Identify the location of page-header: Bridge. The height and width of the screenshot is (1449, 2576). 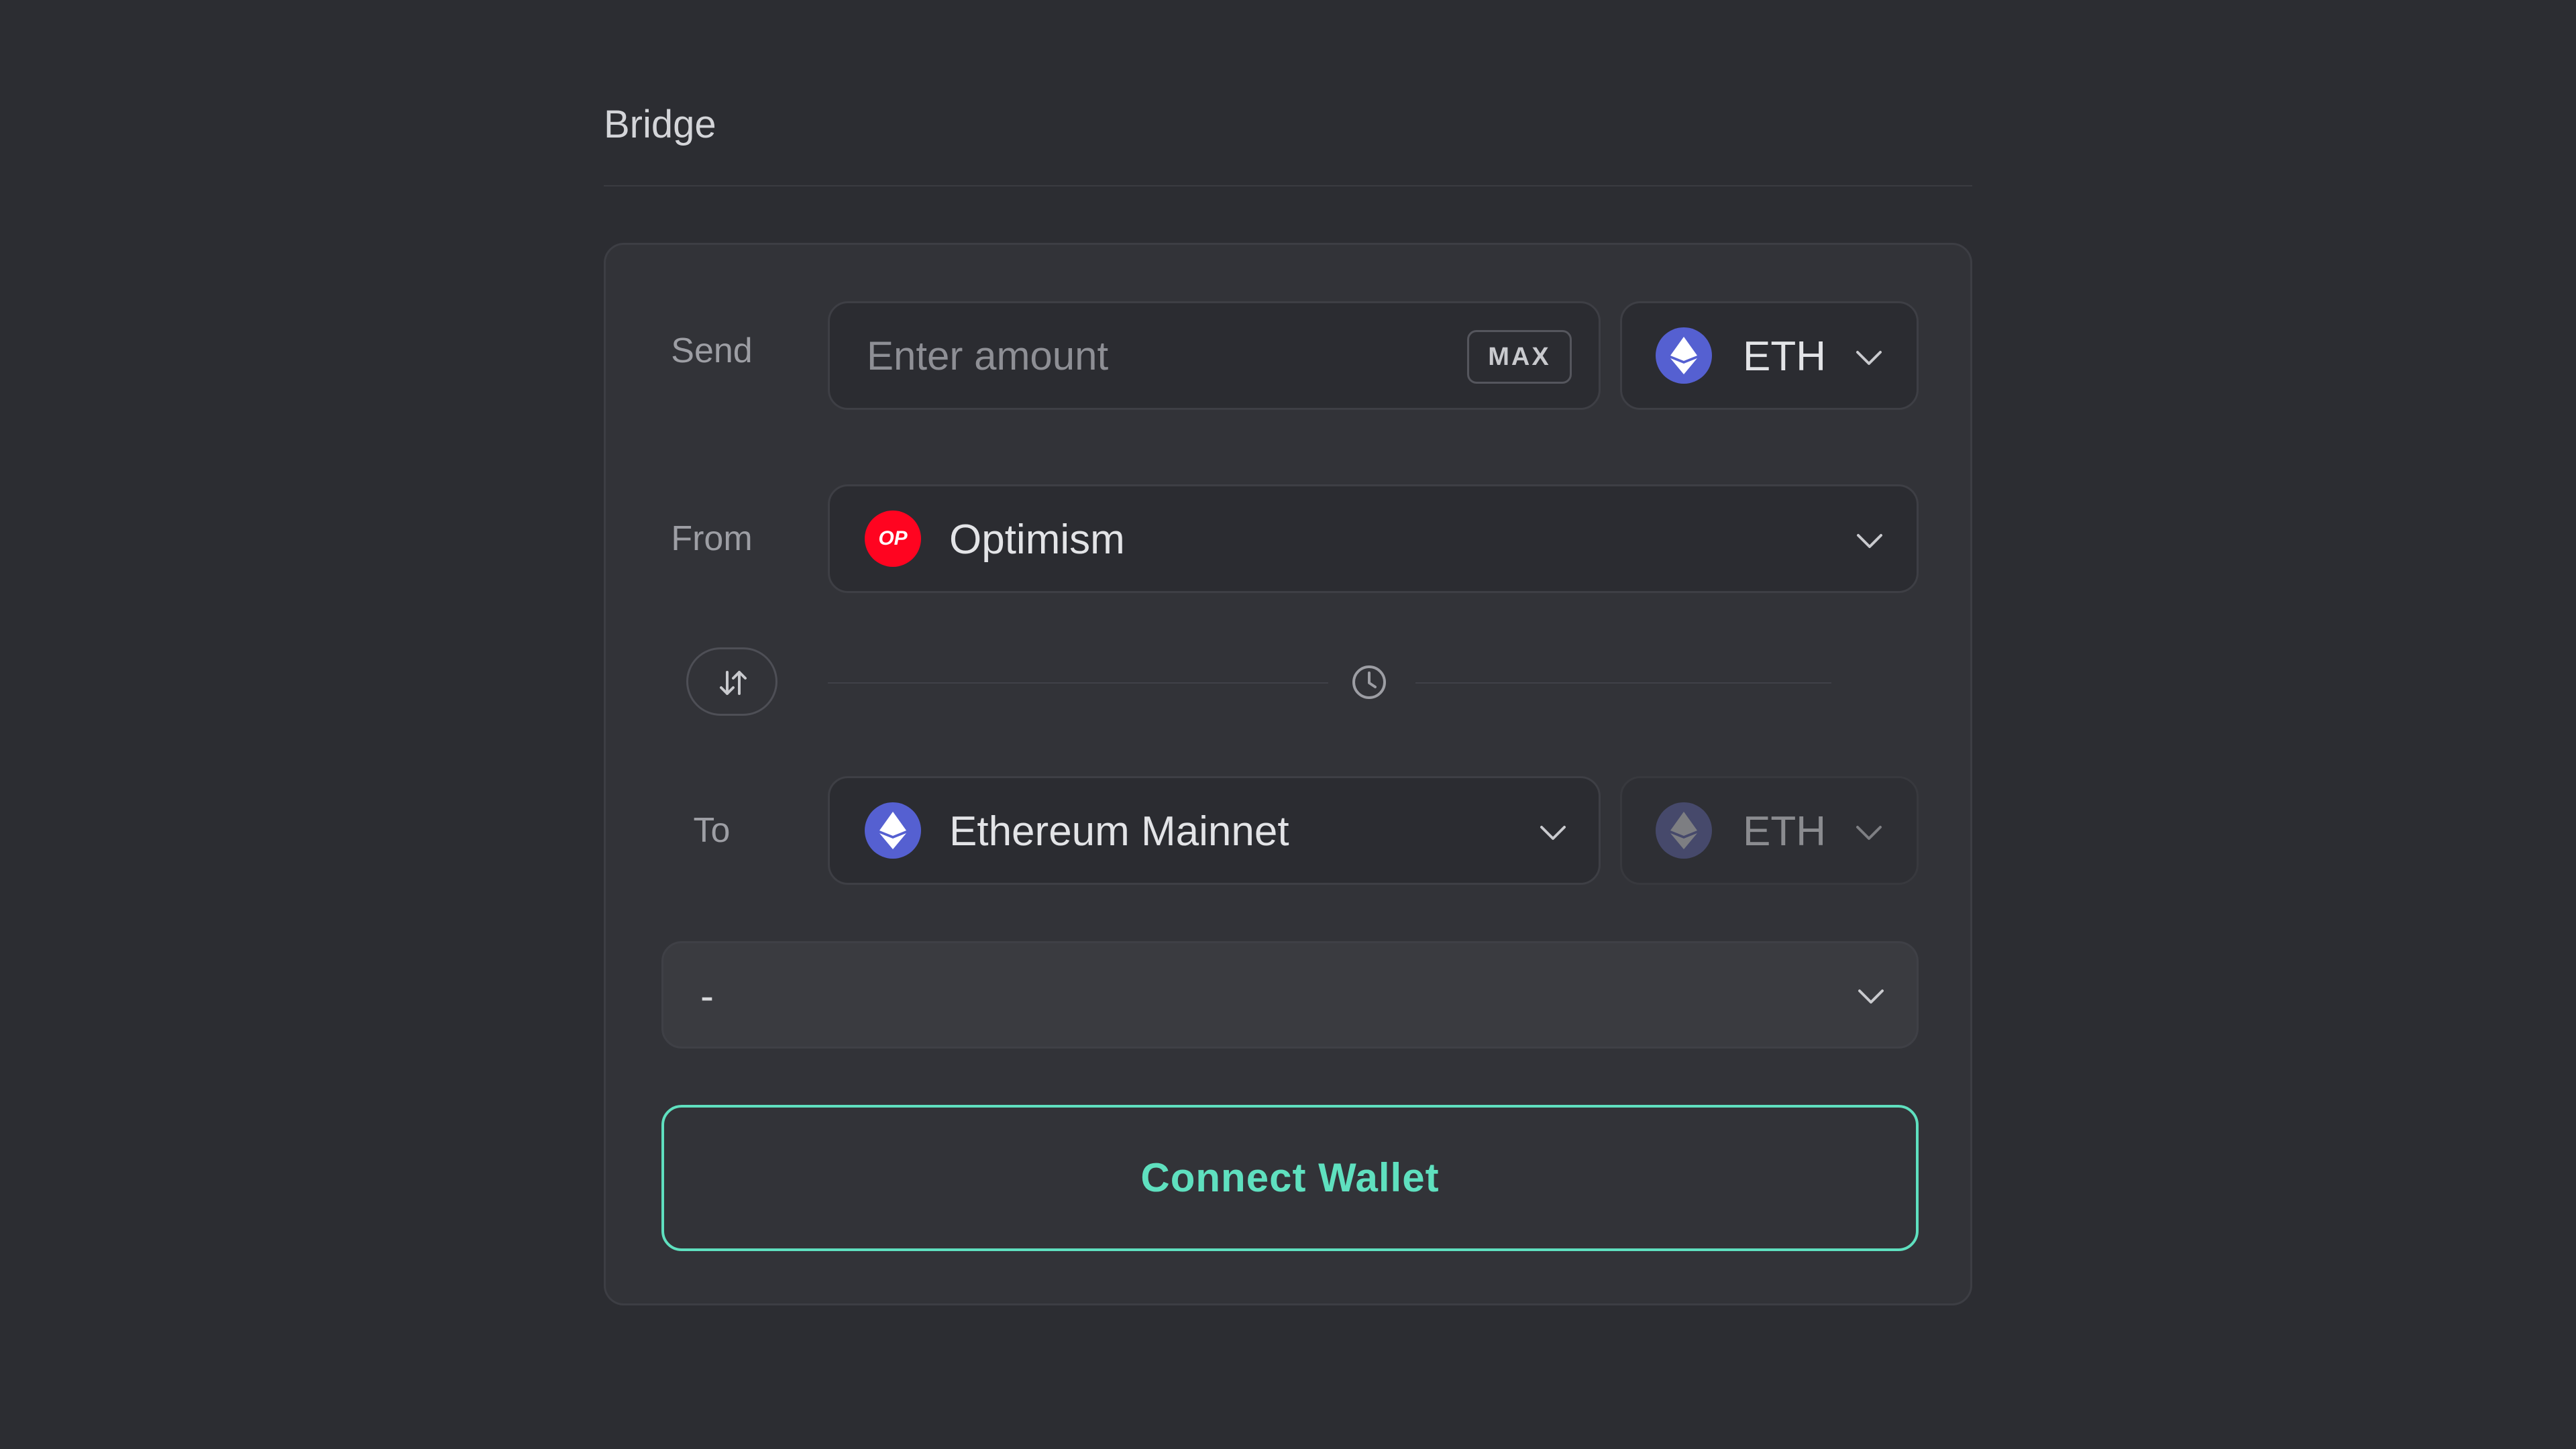
(1288, 93).